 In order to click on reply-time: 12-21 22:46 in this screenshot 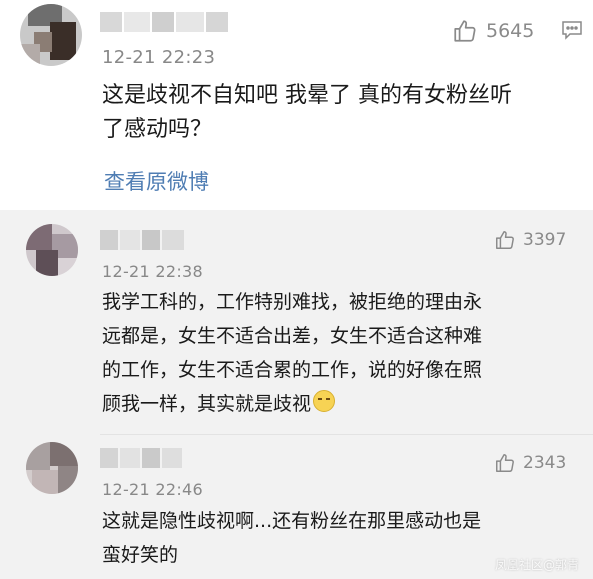, I will do `click(152, 489)`.